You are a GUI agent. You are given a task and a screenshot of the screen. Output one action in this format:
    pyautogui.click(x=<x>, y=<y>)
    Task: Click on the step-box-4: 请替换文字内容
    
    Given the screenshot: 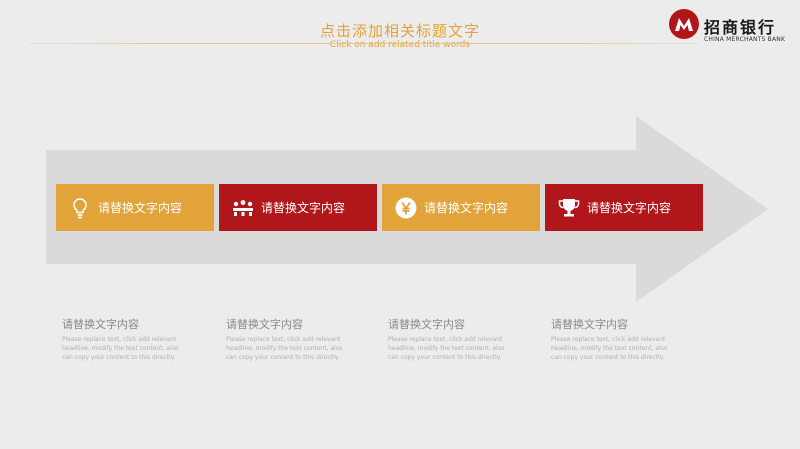 What is the action you would take?
    pyautogui.click(x=624, y=207)
    